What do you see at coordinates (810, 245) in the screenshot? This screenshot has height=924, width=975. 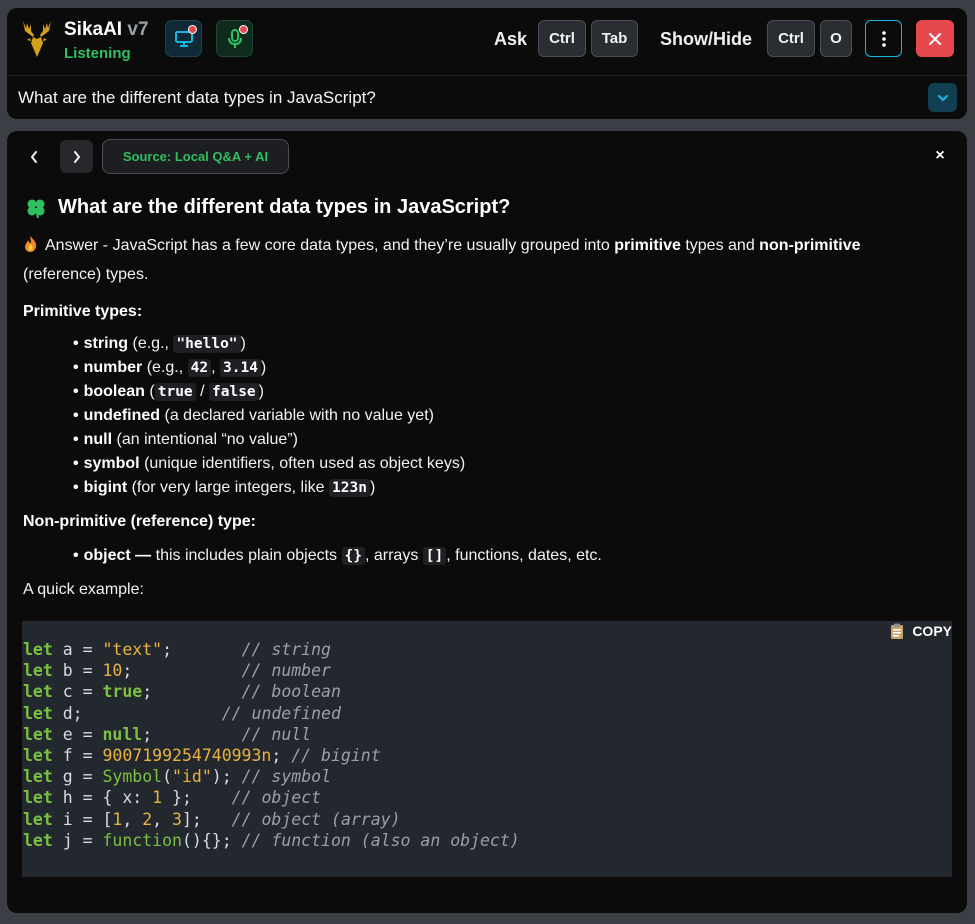 I see `intro-bold-nonprimitive: non-primitive` at bounding box center [810, 245].